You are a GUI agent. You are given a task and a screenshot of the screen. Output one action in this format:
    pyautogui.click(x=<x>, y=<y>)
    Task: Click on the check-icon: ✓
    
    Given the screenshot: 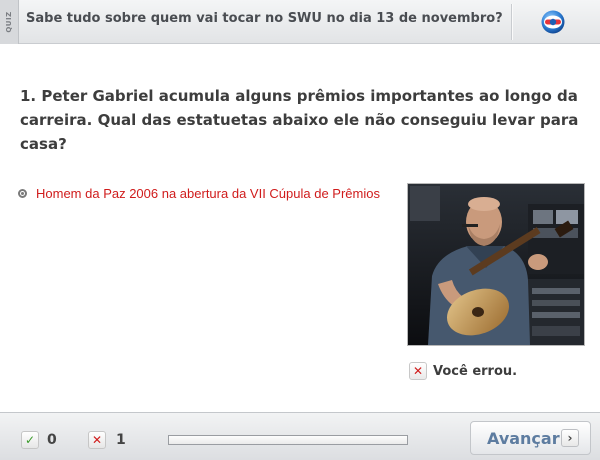 What is the action you would take?
    pyautogui.click(x=30, y=440)
    